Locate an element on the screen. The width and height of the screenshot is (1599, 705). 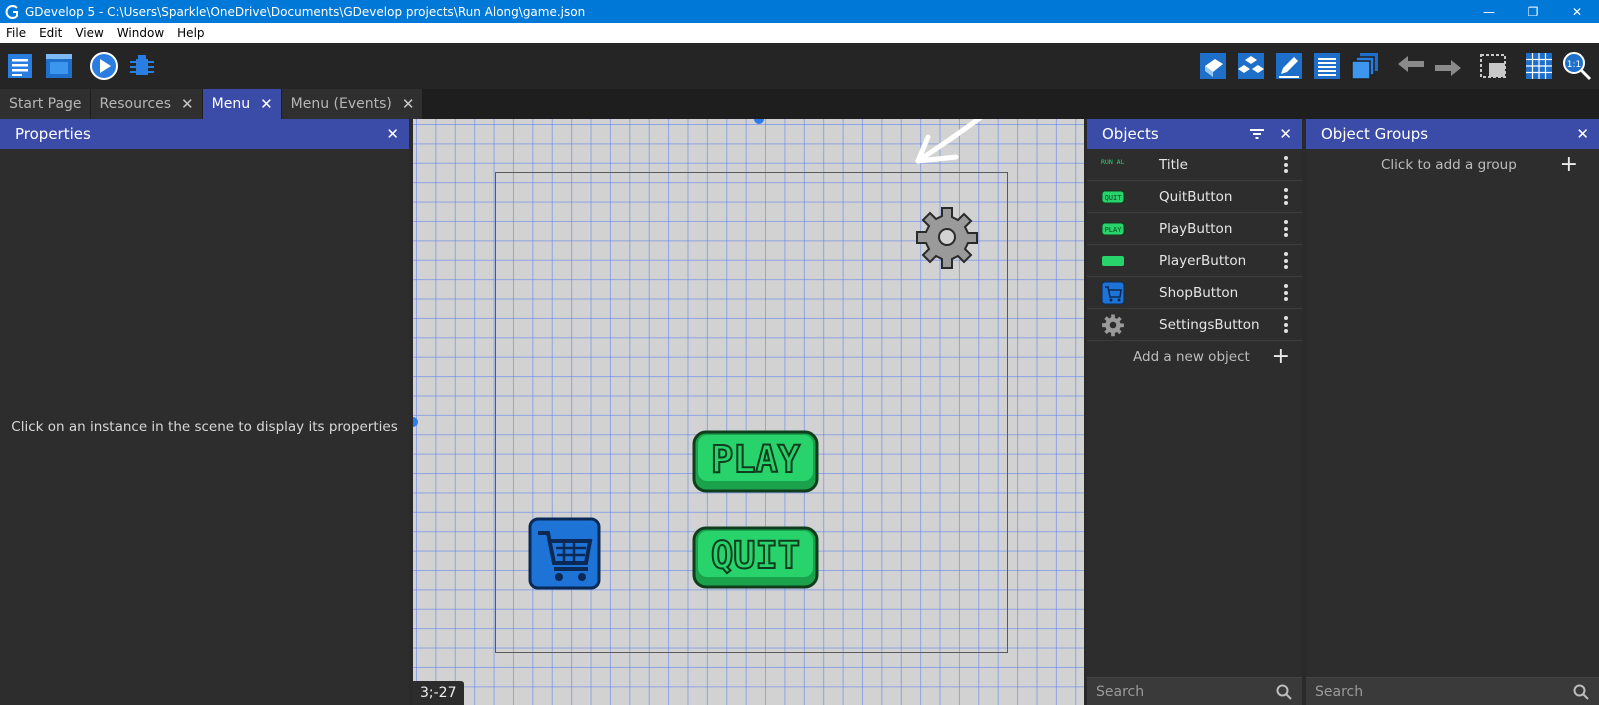
tab-label: Start Page is located at coordinates (45, 104).